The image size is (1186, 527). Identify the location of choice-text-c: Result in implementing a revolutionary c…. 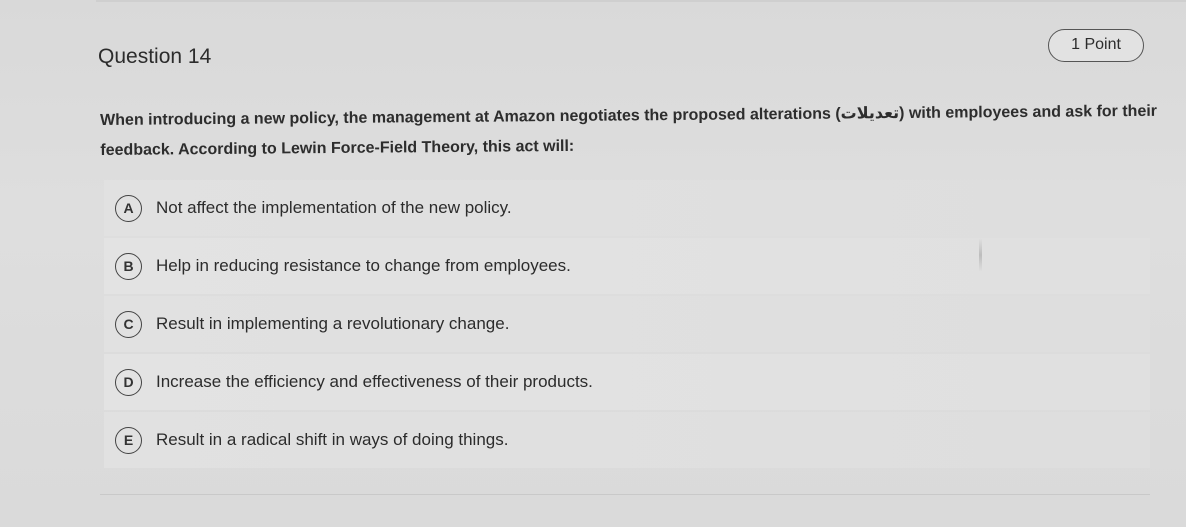
(332, 324).